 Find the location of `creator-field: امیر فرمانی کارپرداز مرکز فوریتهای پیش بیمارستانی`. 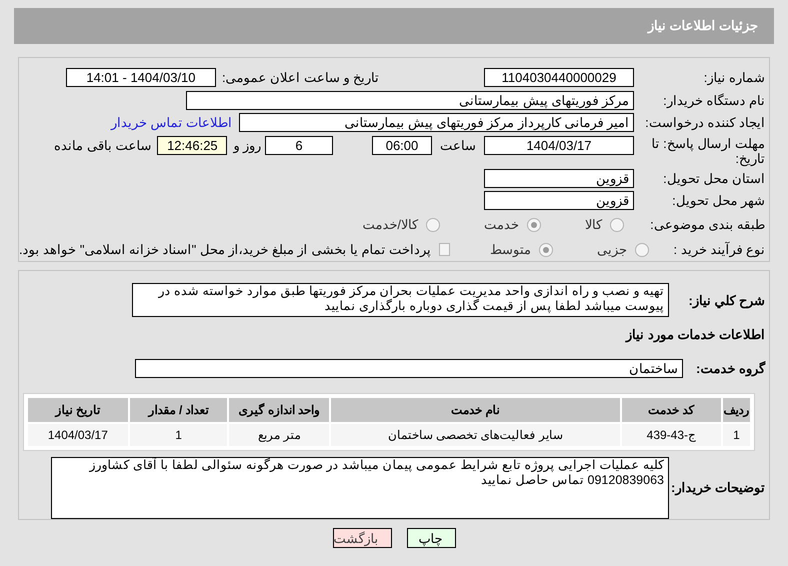

creator-field: امیر فرمانی کارپرداز مرکز فوریتهای پیش بیمارستانی is located at coordinates (436, 122).